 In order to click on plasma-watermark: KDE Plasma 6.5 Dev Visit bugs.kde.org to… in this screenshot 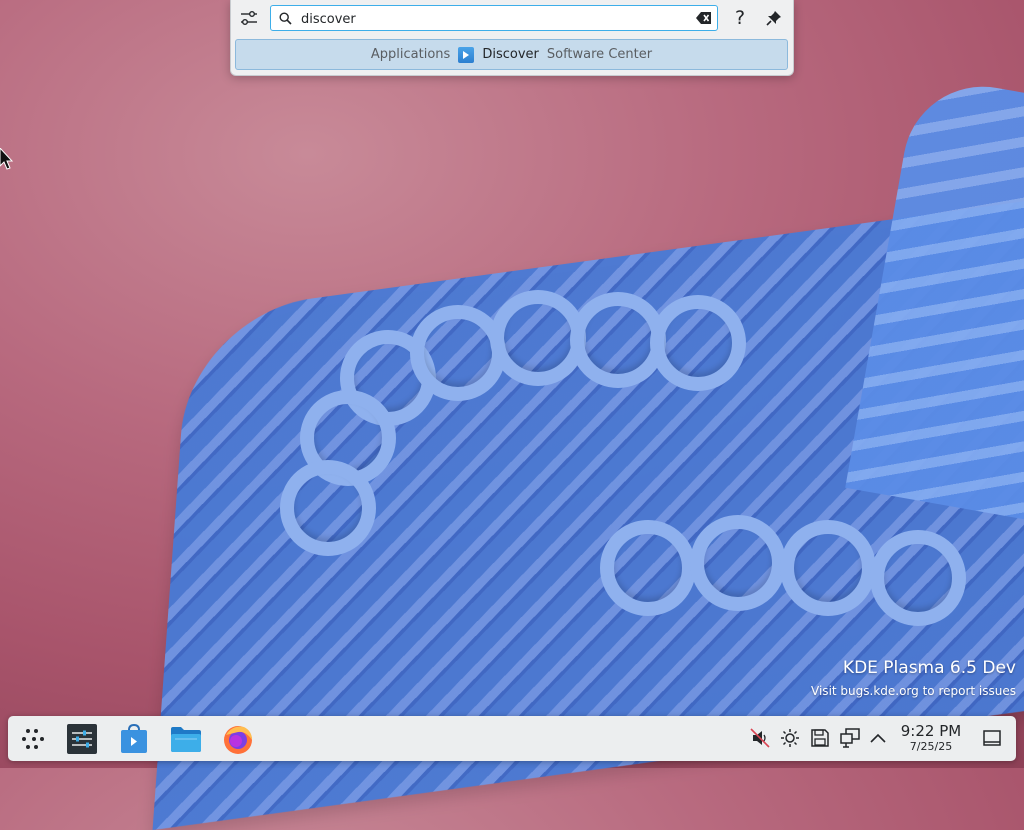, I will do `click(913, 679)`.